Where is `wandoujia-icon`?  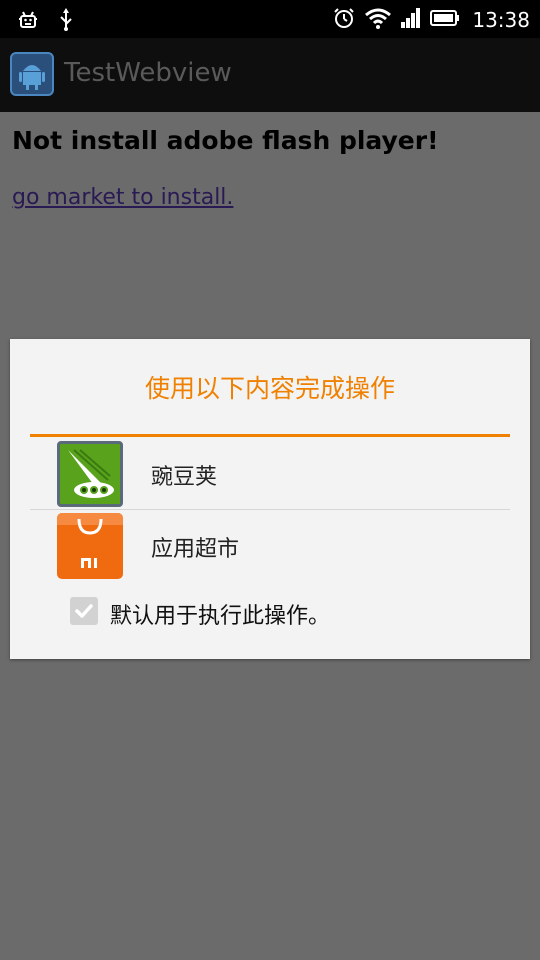
wandoujia-icon is located at coordinates (90, 474).